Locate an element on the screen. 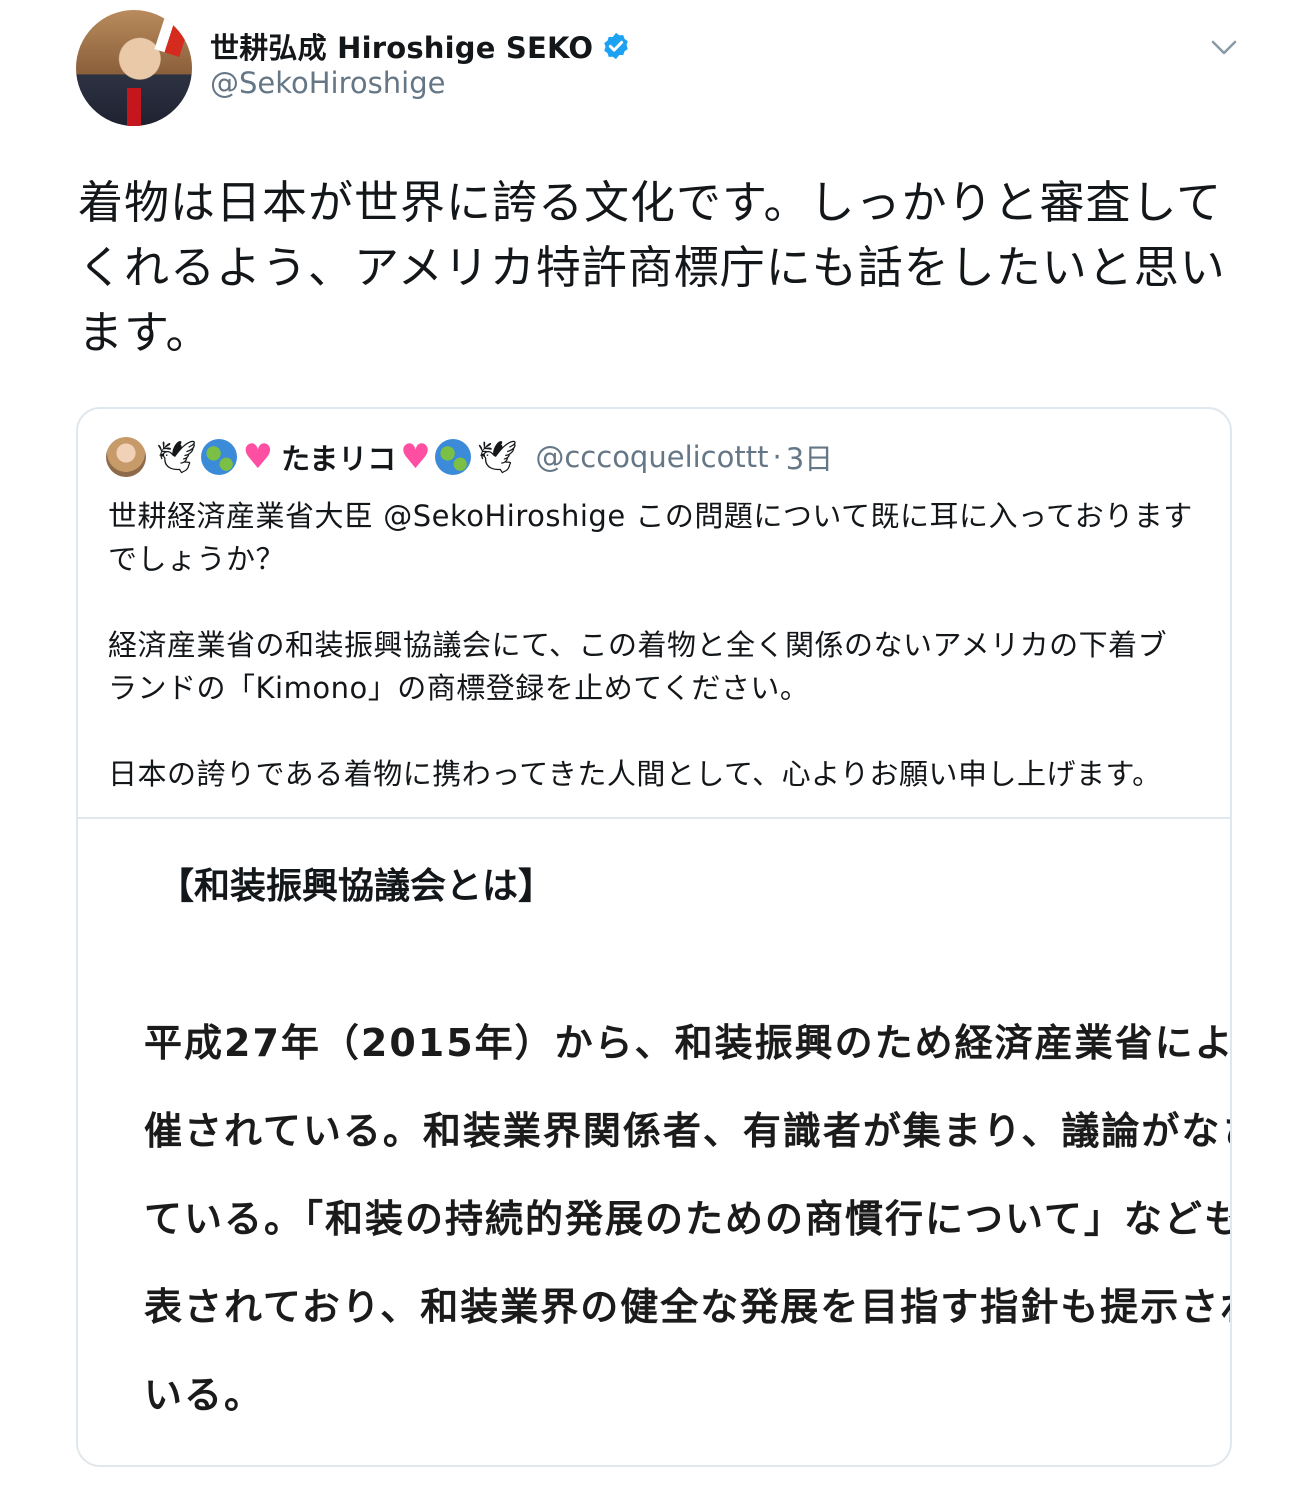 This screenshot has width=1316, height=1487. author-name-row: 世耕弘成 Hiroshige SEKO is located at coordinates (420, 46).